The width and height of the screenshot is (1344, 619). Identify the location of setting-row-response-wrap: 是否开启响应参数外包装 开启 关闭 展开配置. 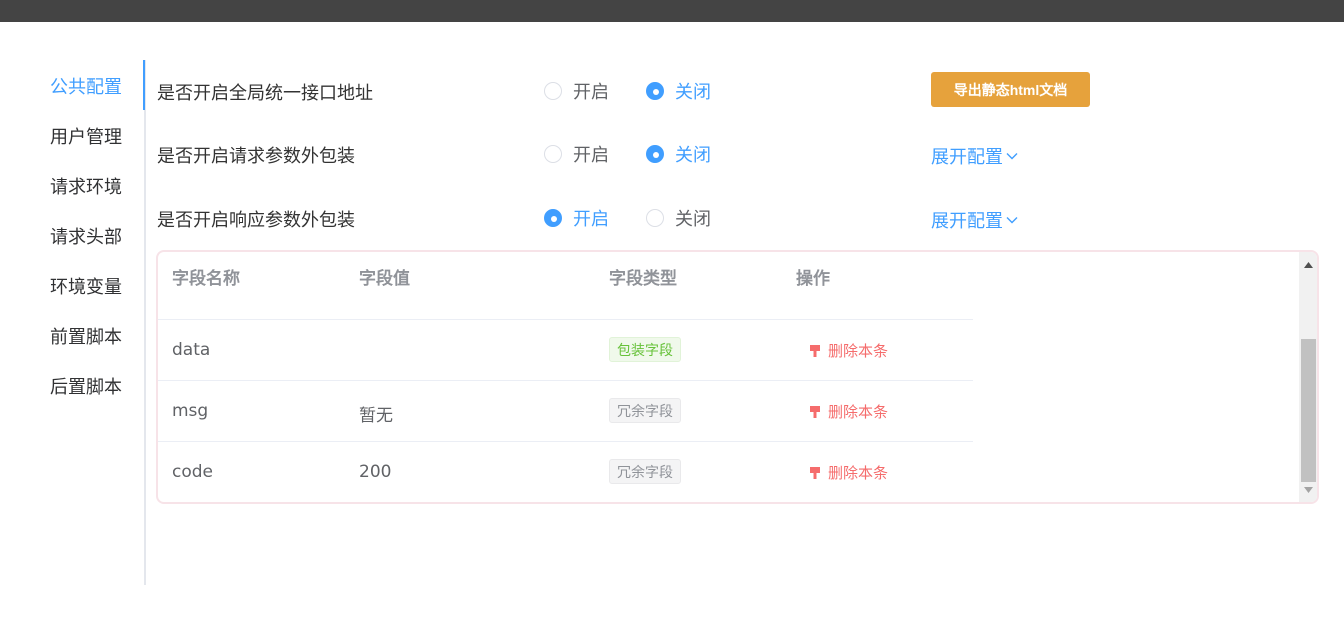
(747, 218).